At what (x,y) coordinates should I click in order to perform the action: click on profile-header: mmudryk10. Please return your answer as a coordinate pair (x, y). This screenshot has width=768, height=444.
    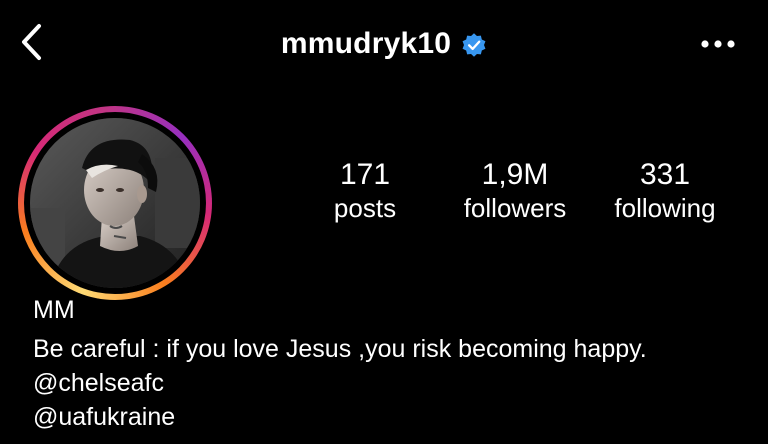
    Looking at the image, I should click on (384, 44).